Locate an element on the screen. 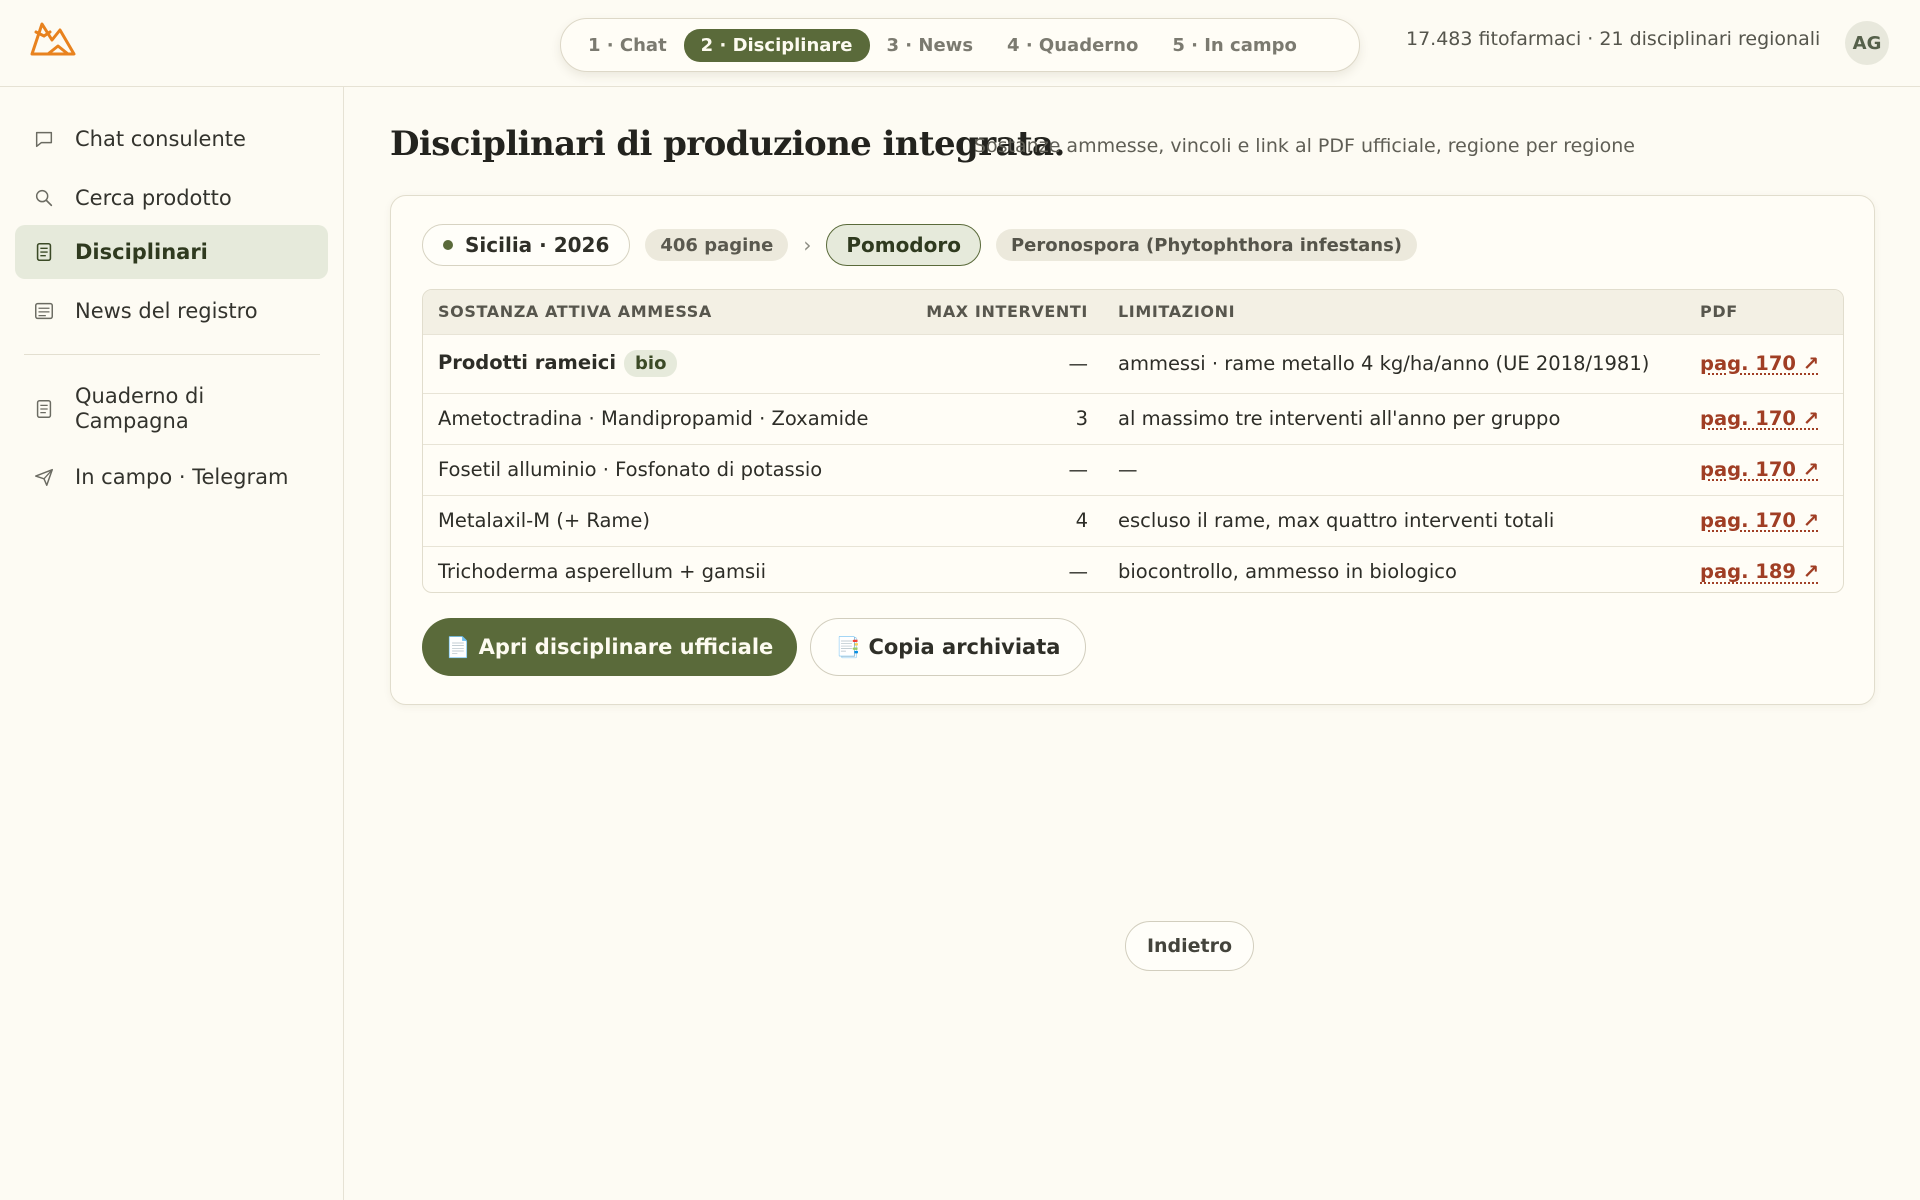  substance-cell: Trichoderma asperellum + gamsii is located at coordinates (602, 572).